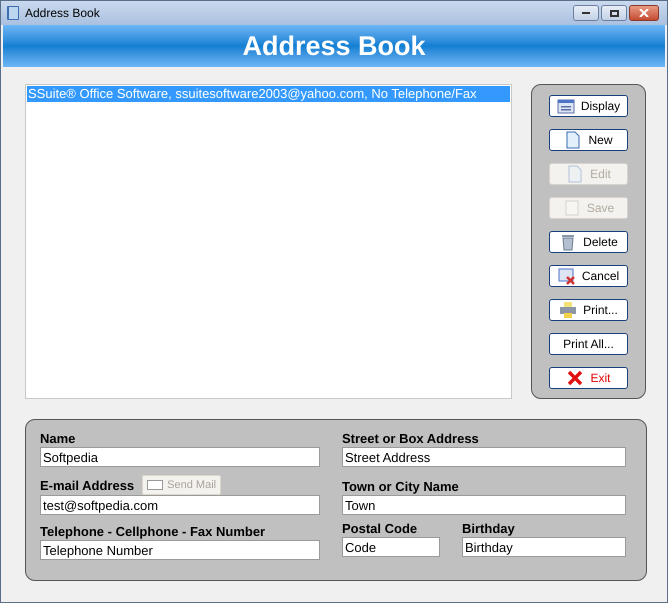 This screenshot has width=668, height=603. What do you see at coordinates (62, 13) in the screenshot?
I see `window-title: Address Book` at bounding box center [62, 13].